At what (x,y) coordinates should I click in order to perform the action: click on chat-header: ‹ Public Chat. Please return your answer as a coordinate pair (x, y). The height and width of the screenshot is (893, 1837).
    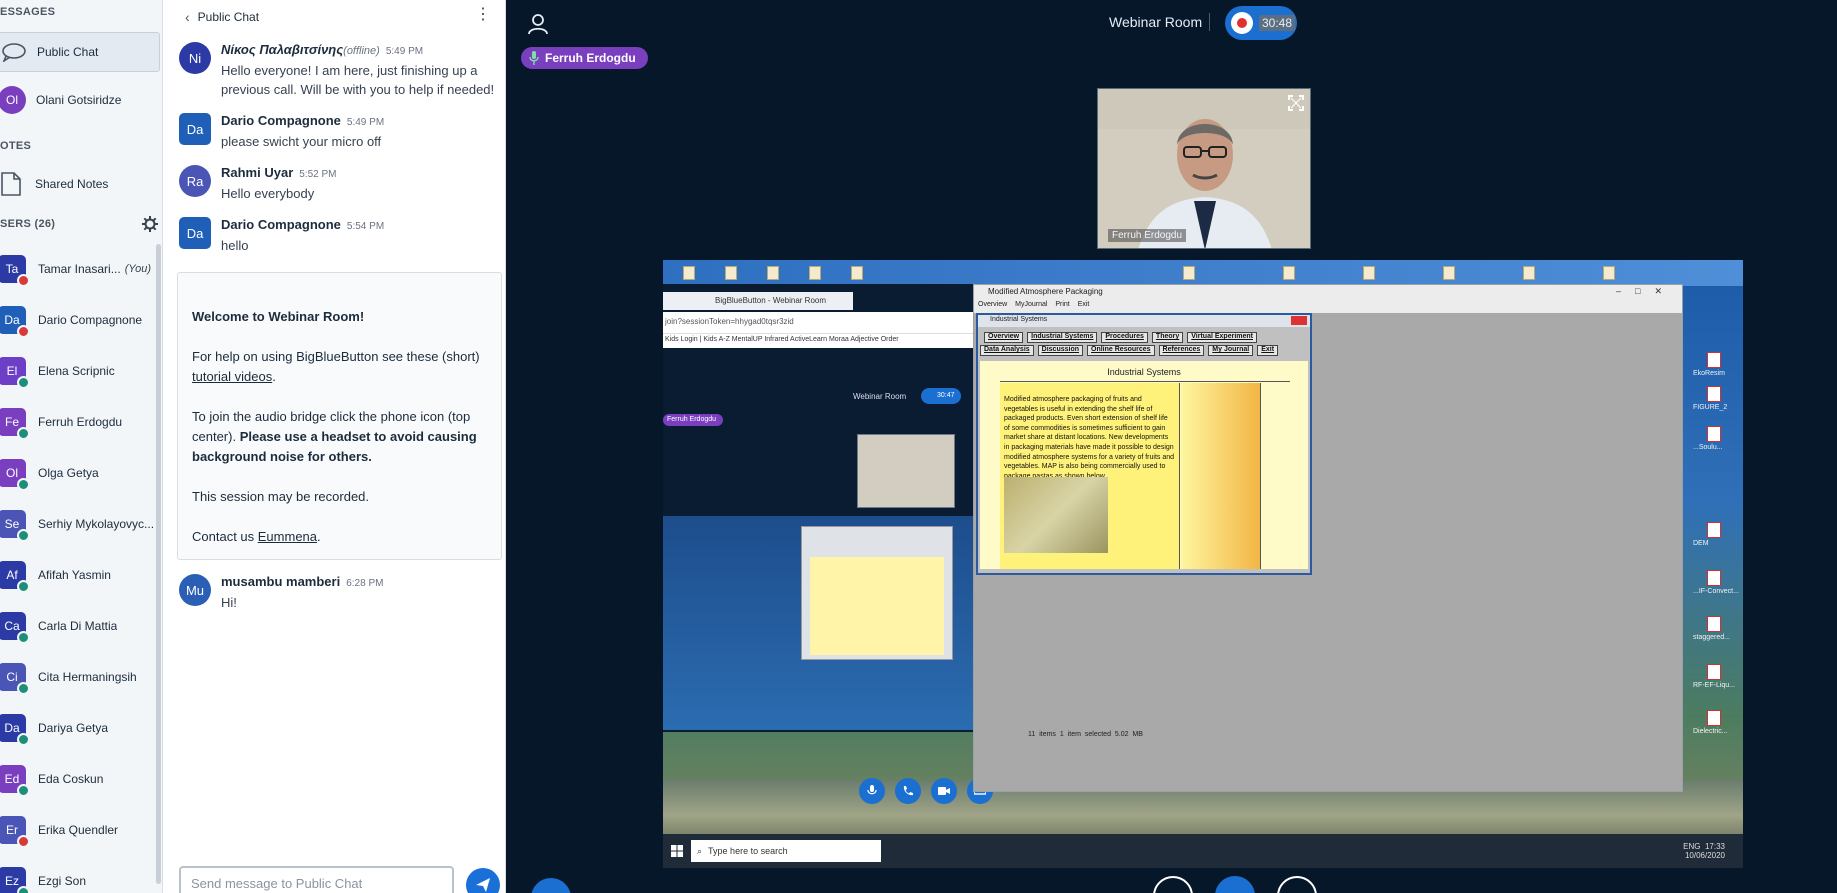
    Looking at the image, I should click on (222, 17).